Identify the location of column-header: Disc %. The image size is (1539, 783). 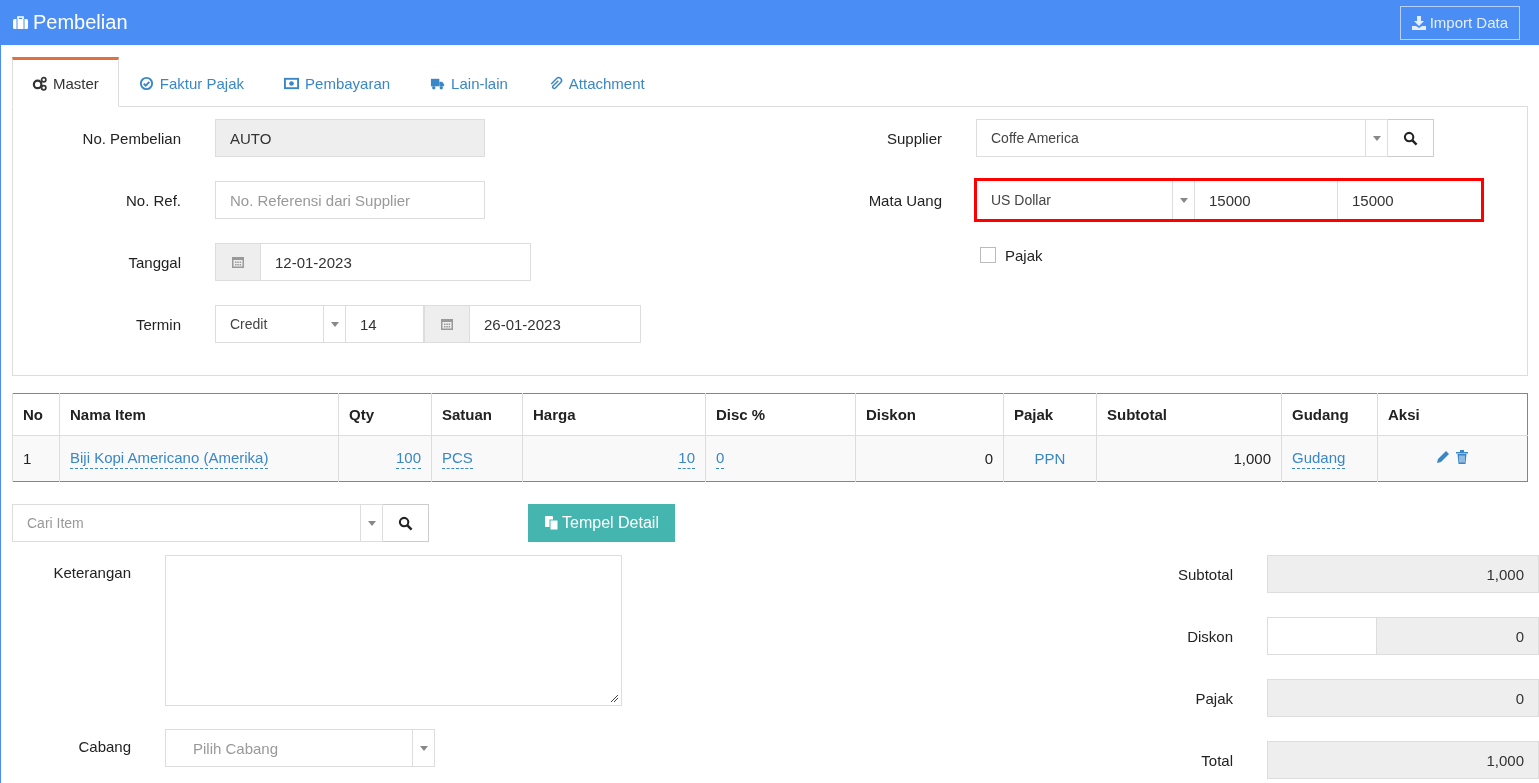
(780, 414).